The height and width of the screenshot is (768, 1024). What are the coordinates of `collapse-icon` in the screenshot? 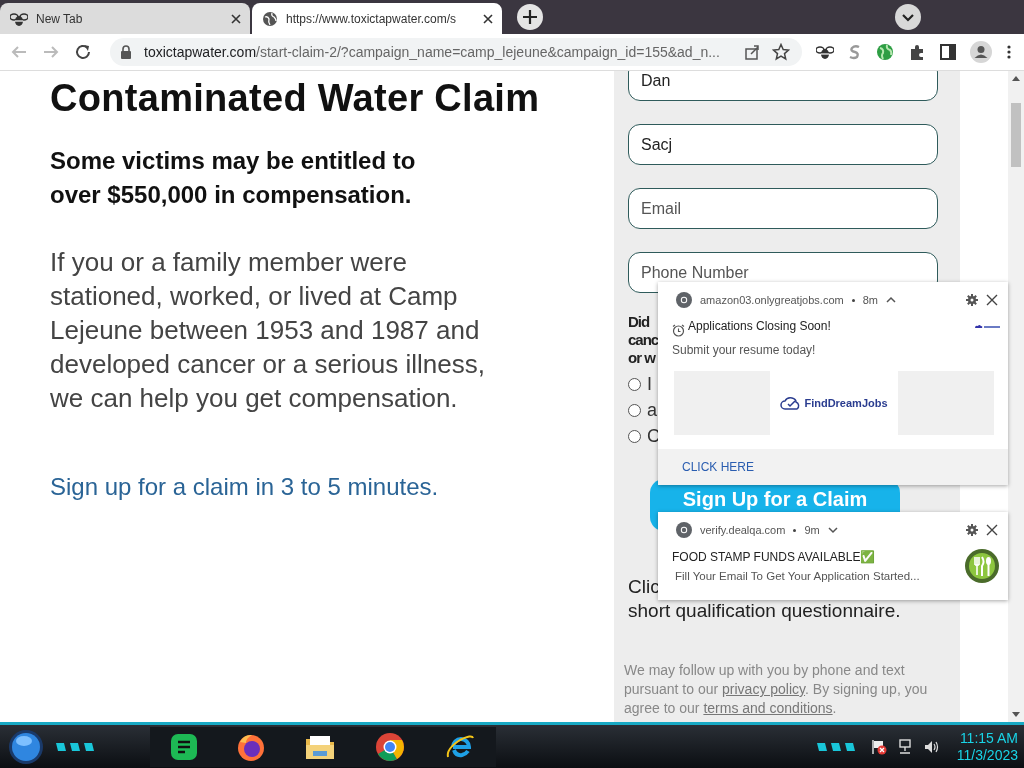 It's located at (891, 300).